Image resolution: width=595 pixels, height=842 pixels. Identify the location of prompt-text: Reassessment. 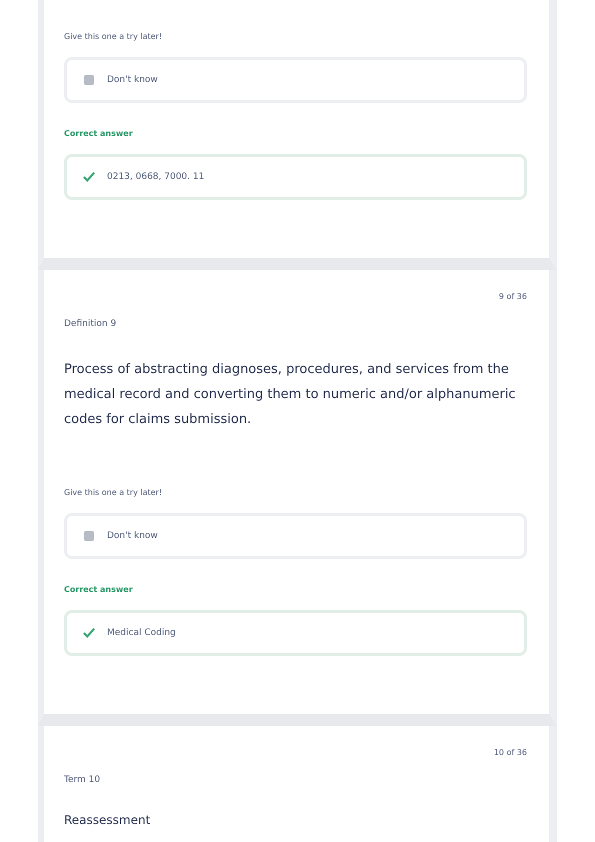
(108, 820).